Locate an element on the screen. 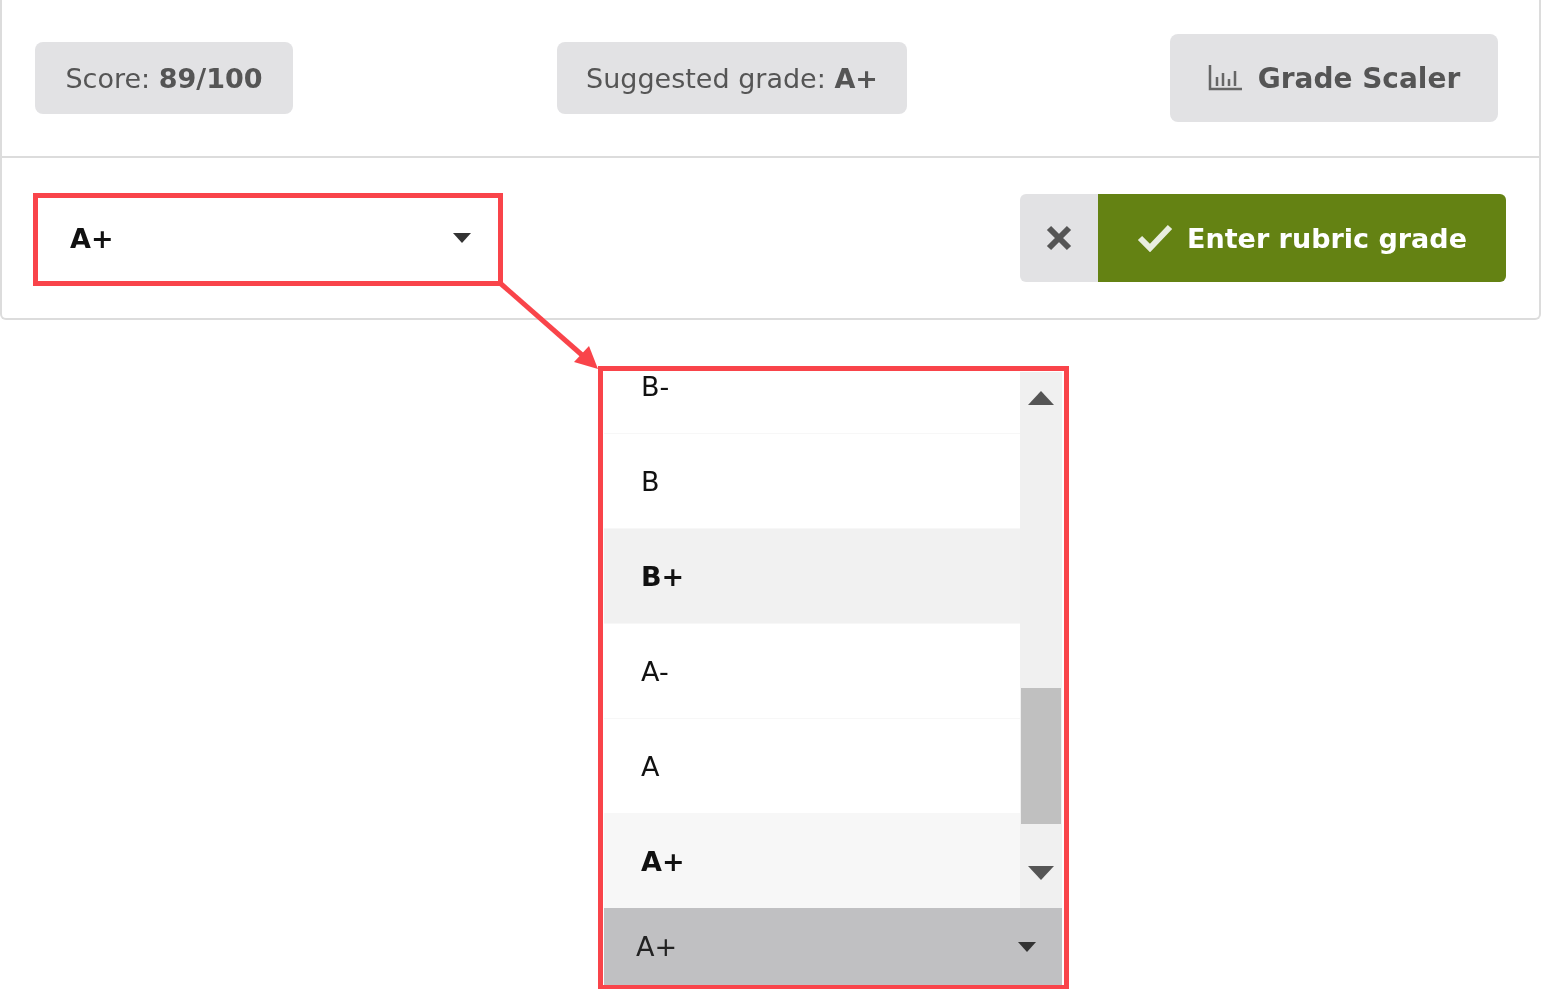  grade-scaler-button: Grade Scaler is located at coordinates (1334, 78).